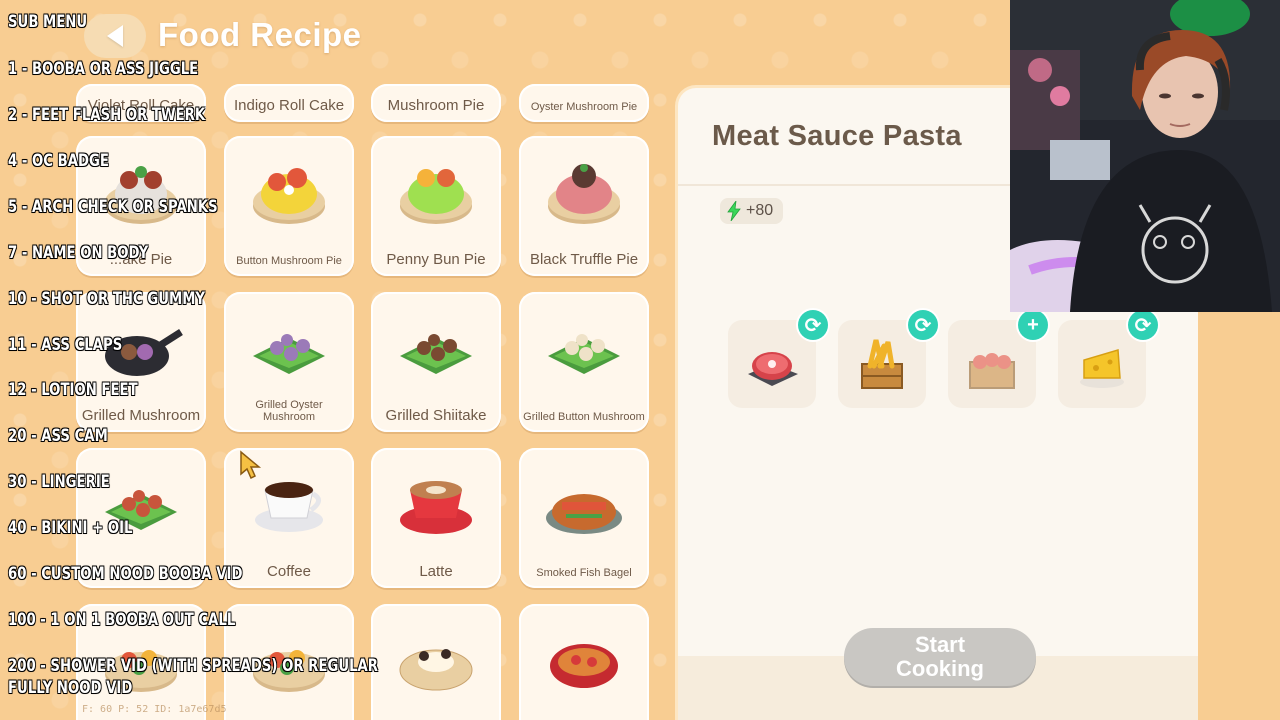  I want to click on energy-badge: +80, so click(752, 211).